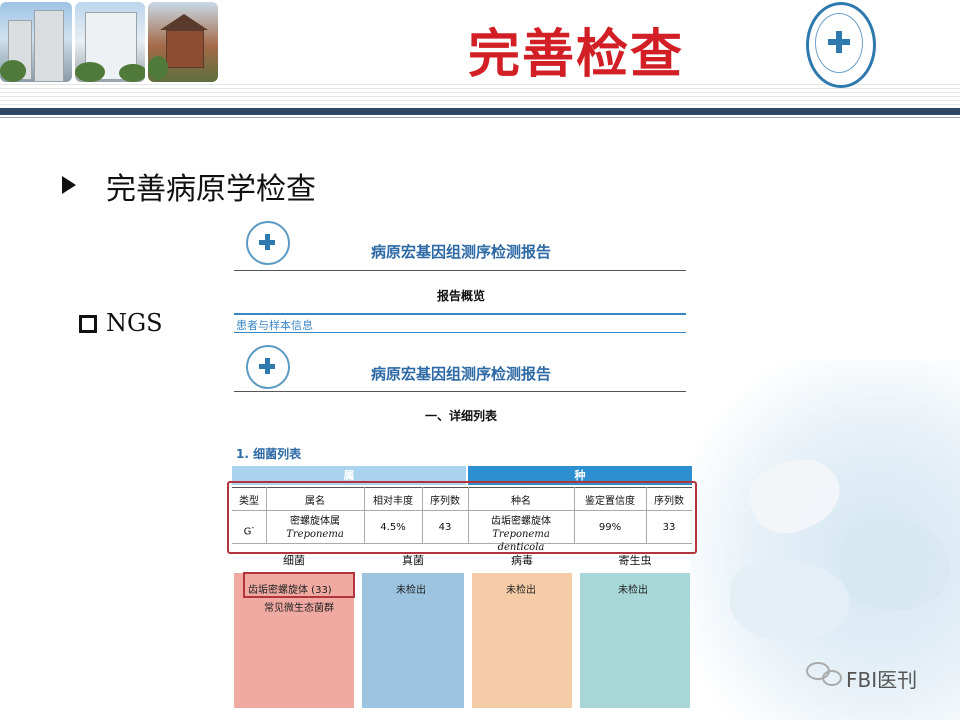 Image resolution: width=960 pixels, height=720 pixels. Describe the element at coordinates (184, 22) in the screenshot. I see `roof-shape` at that location.